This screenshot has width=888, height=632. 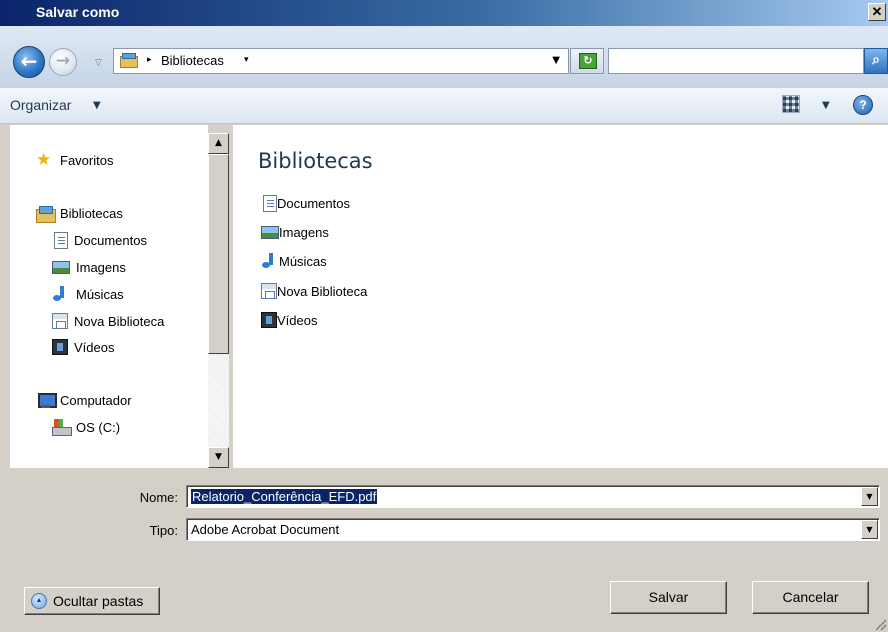 I want to click on nav-item-musicas: Músicas, so click(x=88, y=294).